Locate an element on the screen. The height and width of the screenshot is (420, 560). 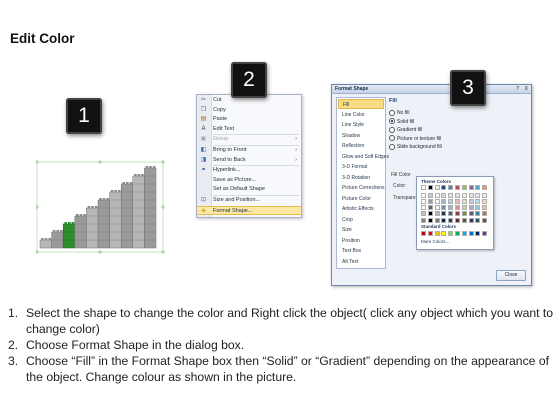
category-item-fill: Fill is located at coordinates (361, 104).